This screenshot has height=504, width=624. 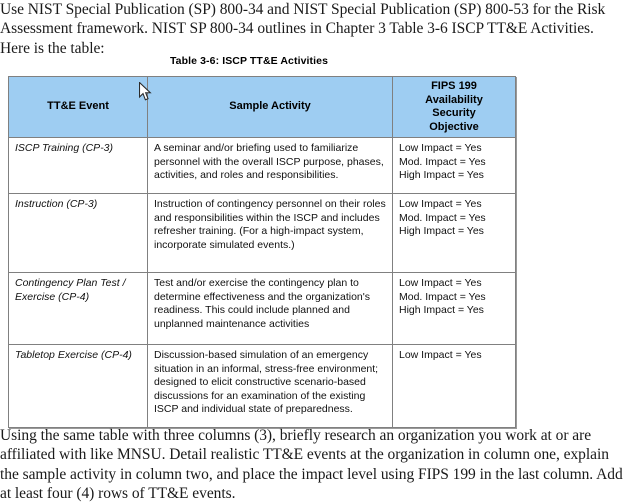 What do you see at coordinates (78, 386) in the screenshot?
I see `cell-ttae-event: Tabletop Exercise (CP-4)` at bounding box center [78, 386].